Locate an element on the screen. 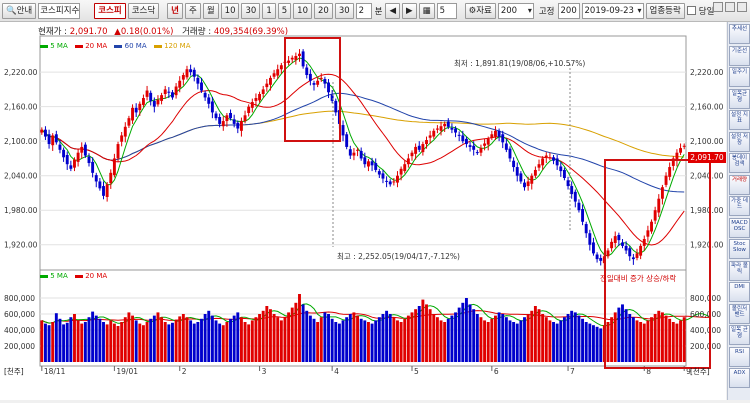  sidebar-item-8: 가중 데드 is located at coordinates (739, 206).